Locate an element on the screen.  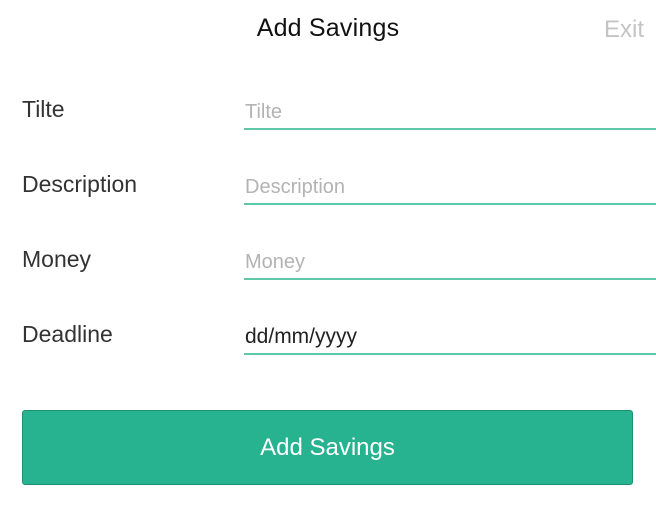
title-label: Tilte is located at coordinates (43, 109).